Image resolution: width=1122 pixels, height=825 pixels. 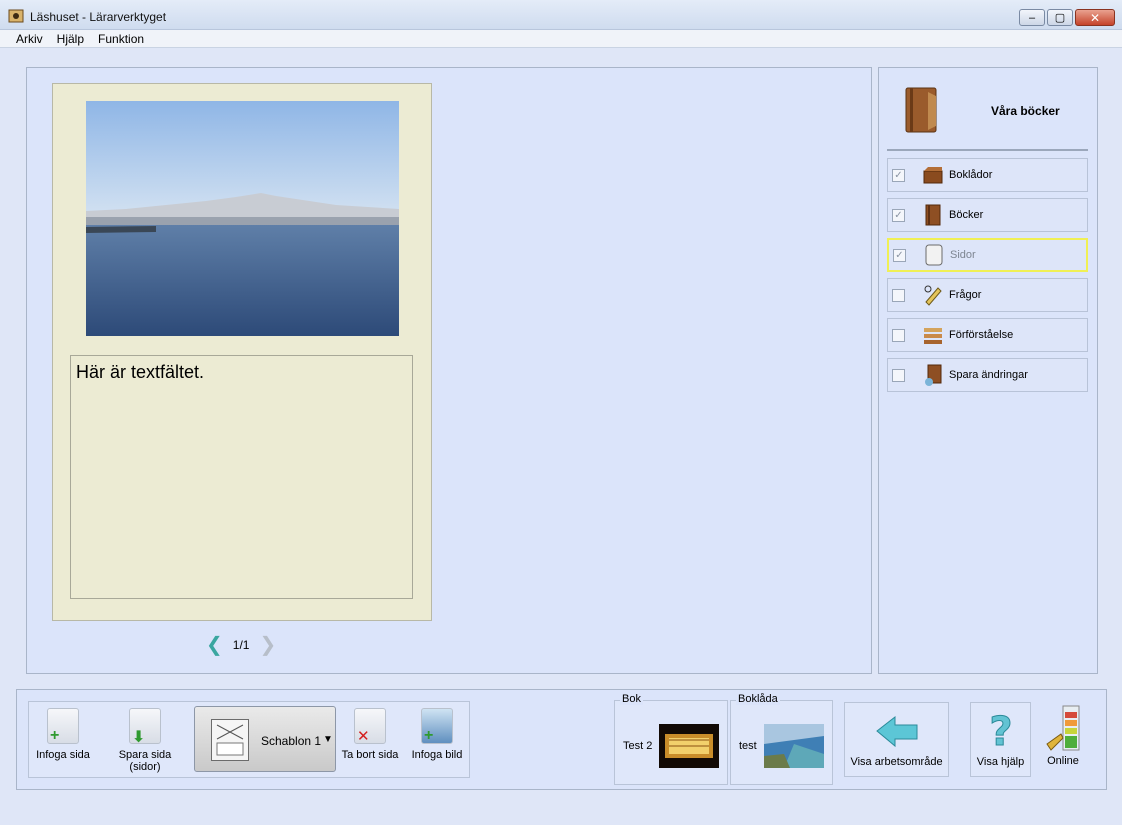 I want to click on book-name: Test 2, so click(x=638, y=746).